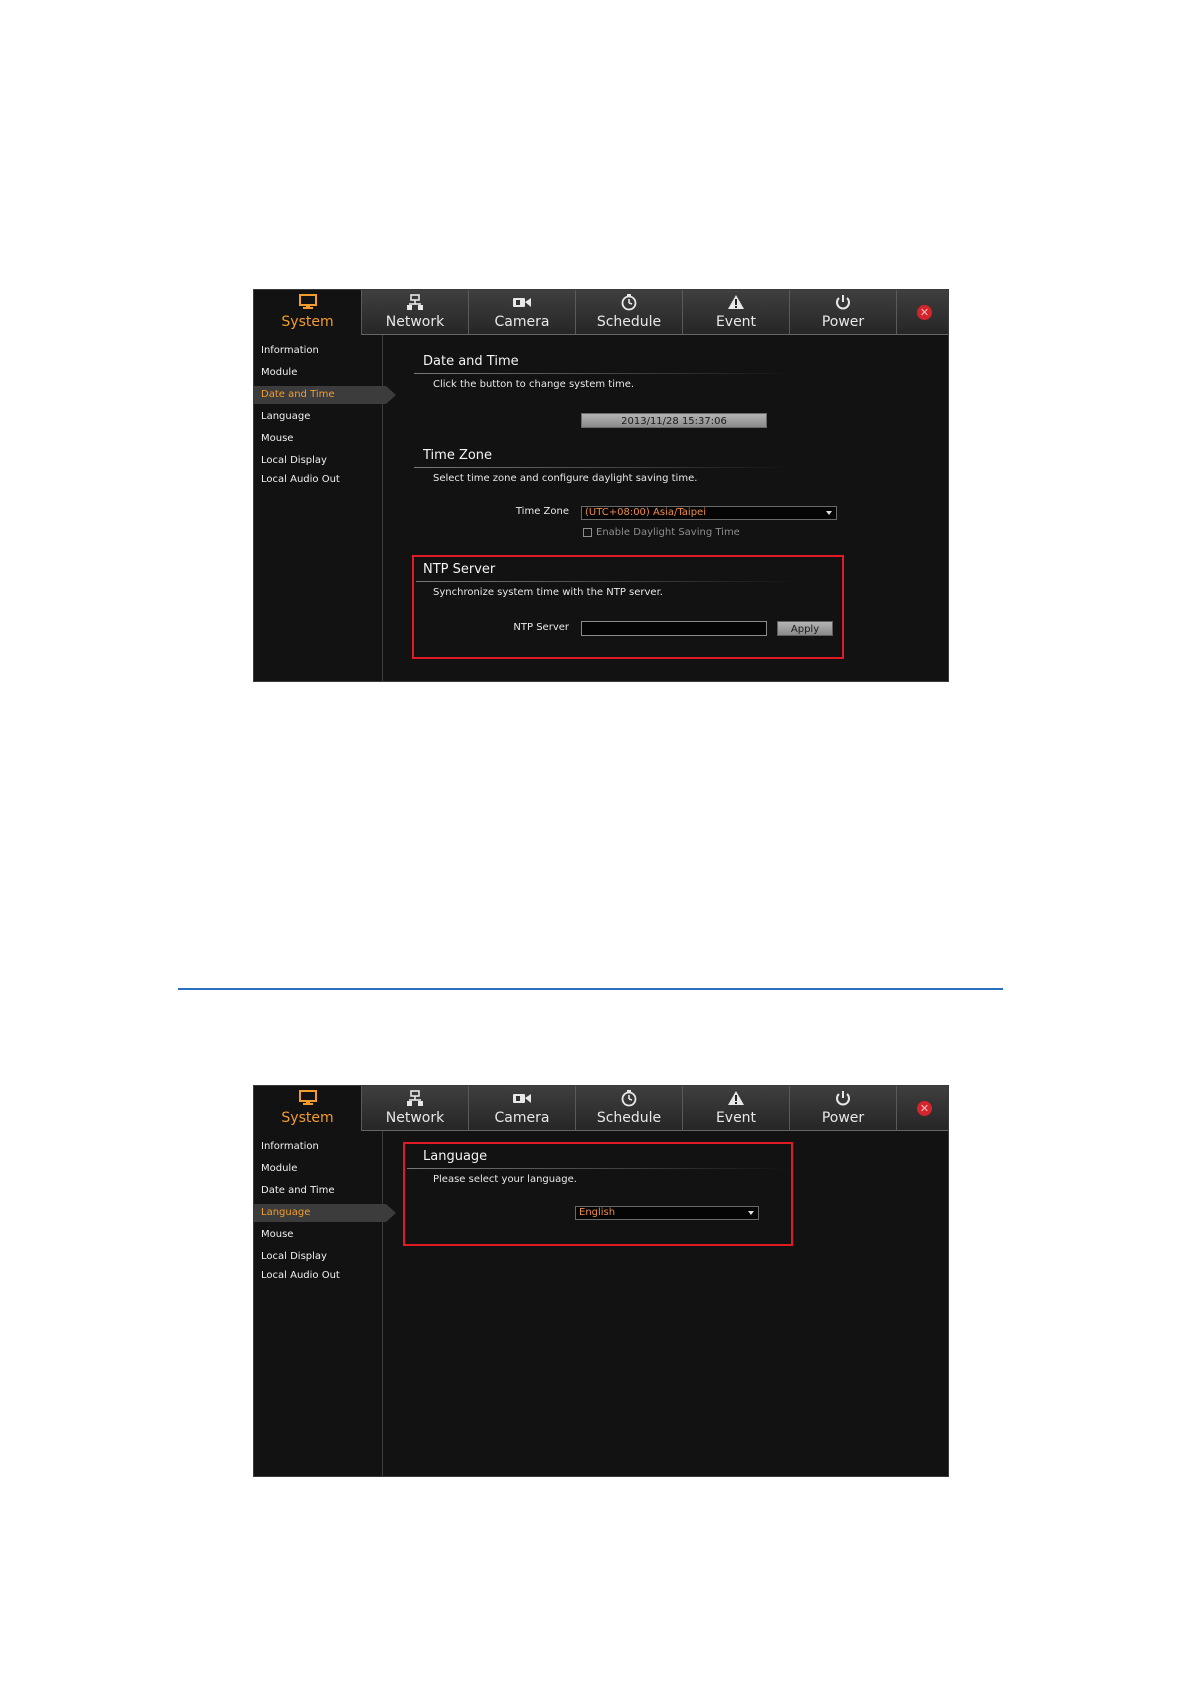  Describe the element at coordinates (668, 532) in the screenshot. I see `daylight-saving-label: Enable Daylight Saving Time` at that location.